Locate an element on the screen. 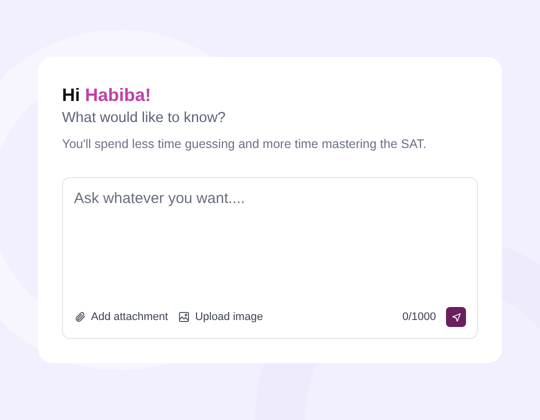 This screenshot has width=540, height=420. add-attachment-button: Add attachment is located at coordinates (121, 317).